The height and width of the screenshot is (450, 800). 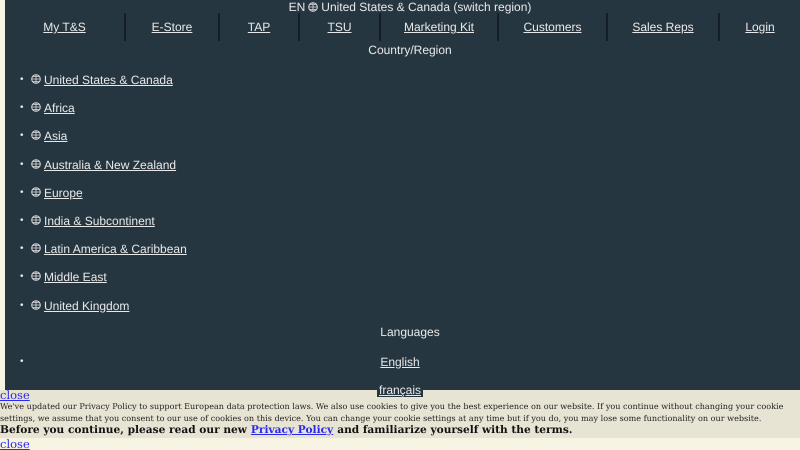 I want to click on language-link: English, so click(x=400, y=361).